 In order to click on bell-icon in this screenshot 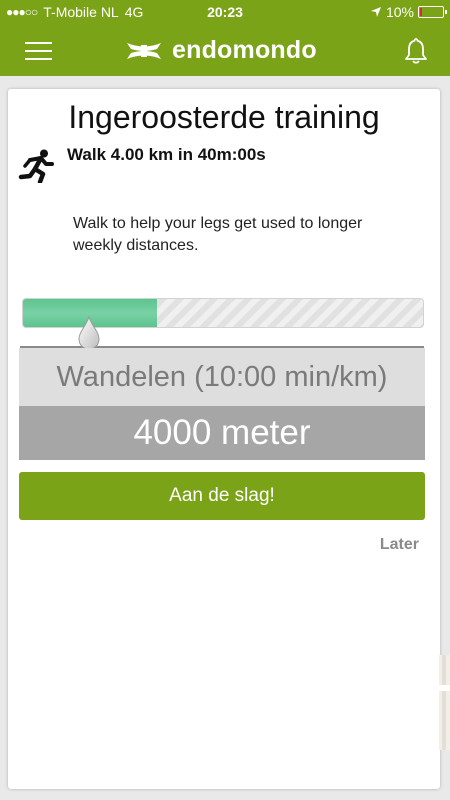, I will do `click(416, 51)`.